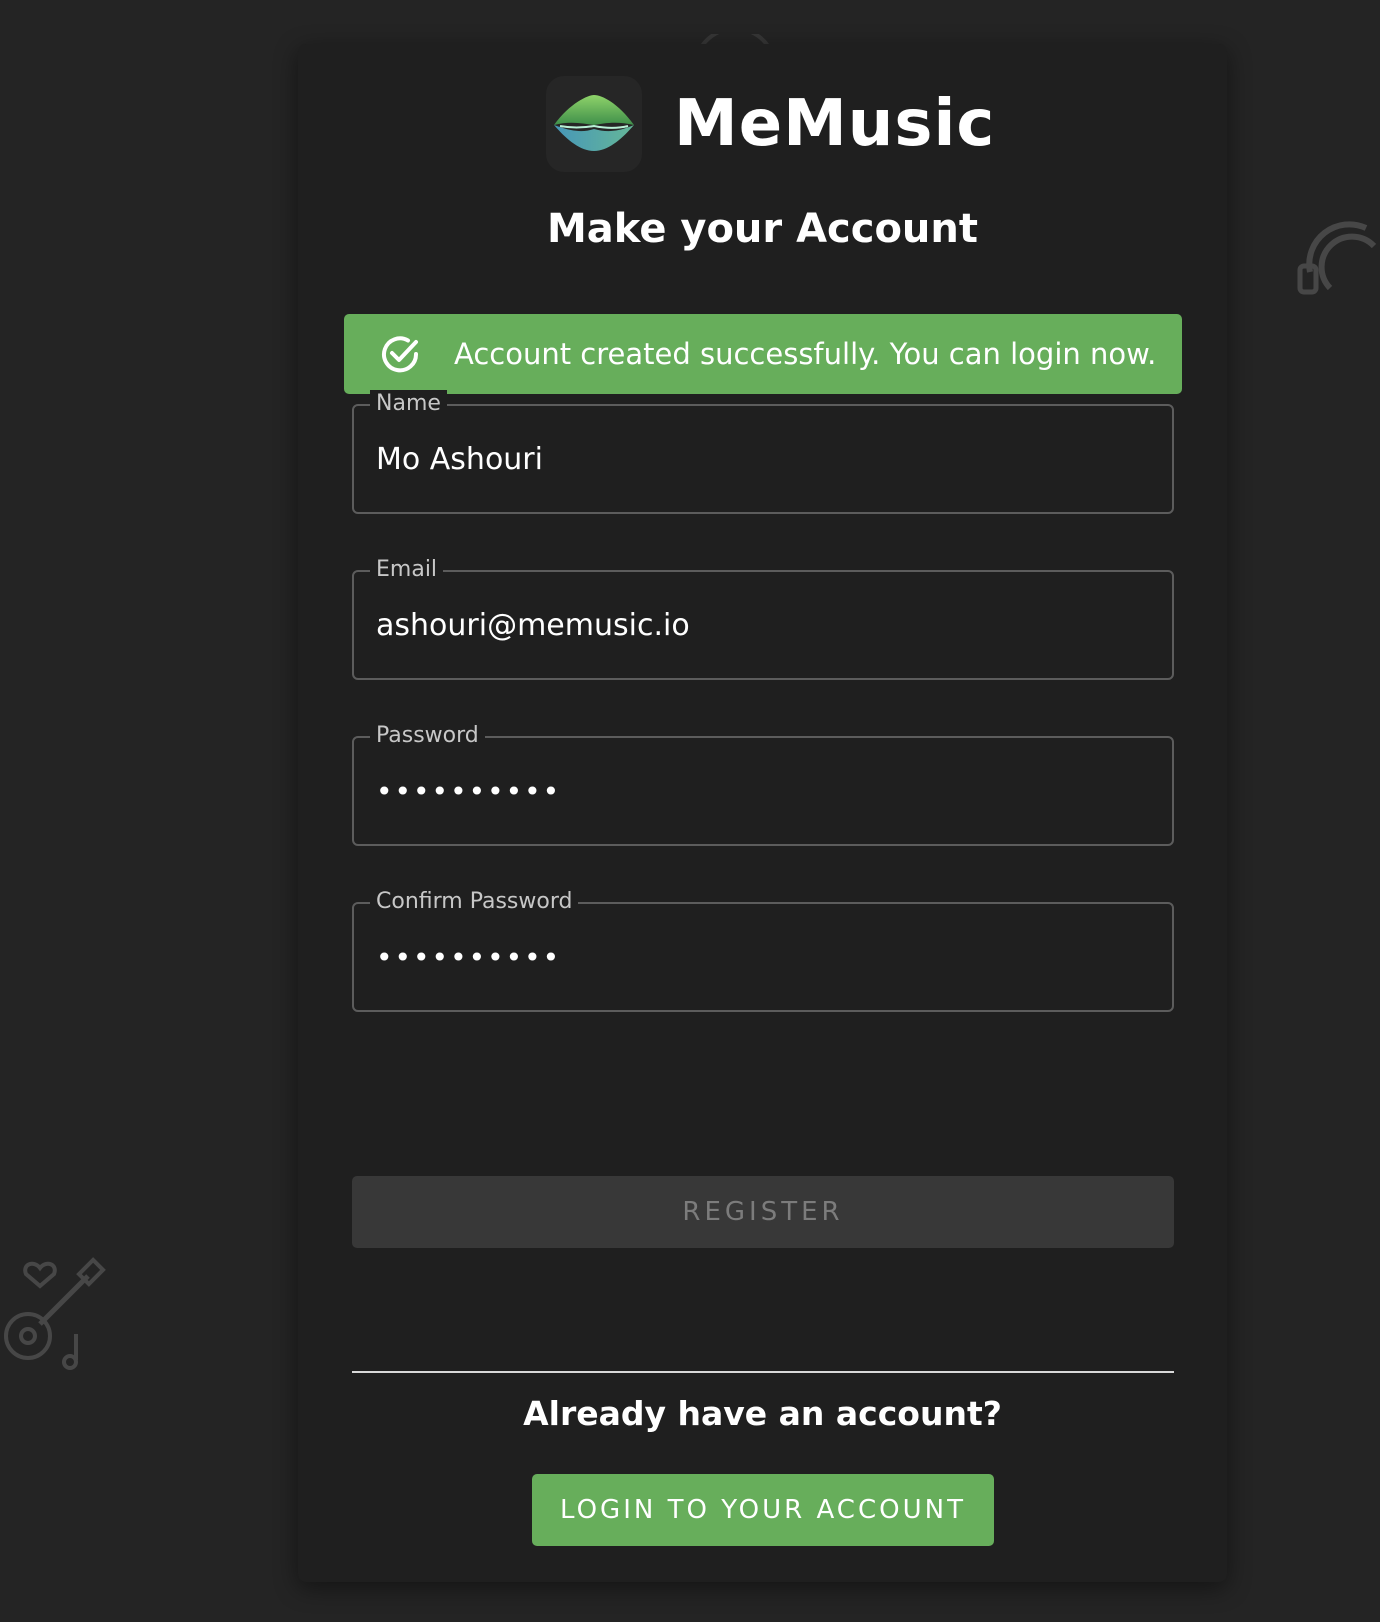 The width and height of the screenshot is (1380, 1622). What do you see at coordinates (763, 1212) in the screenshot?
I see `register-button: REGISTER` at bounding box center [763, 1212].